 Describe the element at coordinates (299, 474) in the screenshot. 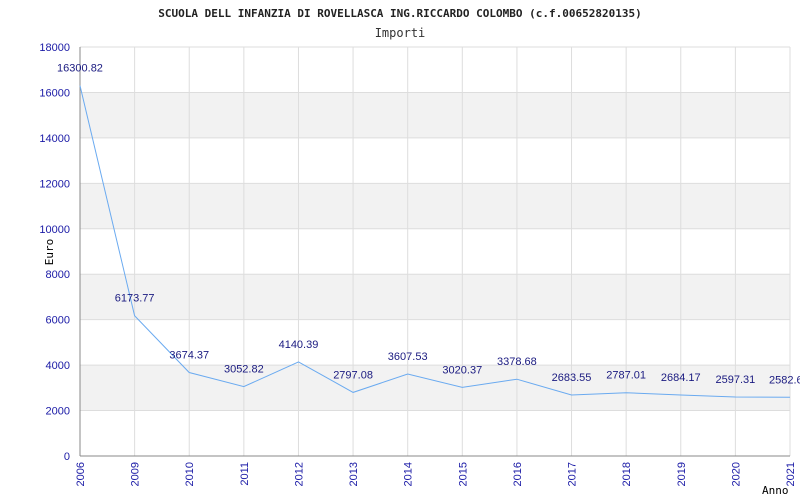

I see `x-tick-label: 2012` at that location.